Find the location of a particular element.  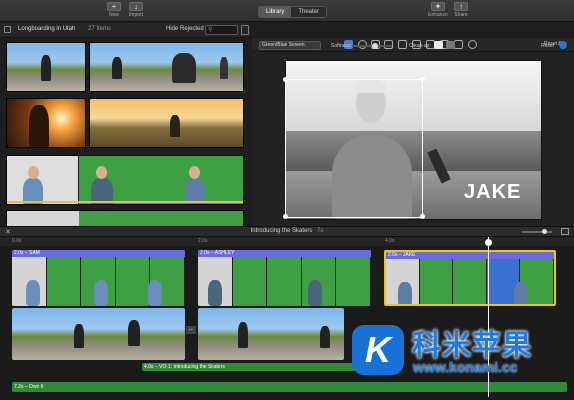

watermark-url: www.konami.cc is located at coordinates (465, 367).